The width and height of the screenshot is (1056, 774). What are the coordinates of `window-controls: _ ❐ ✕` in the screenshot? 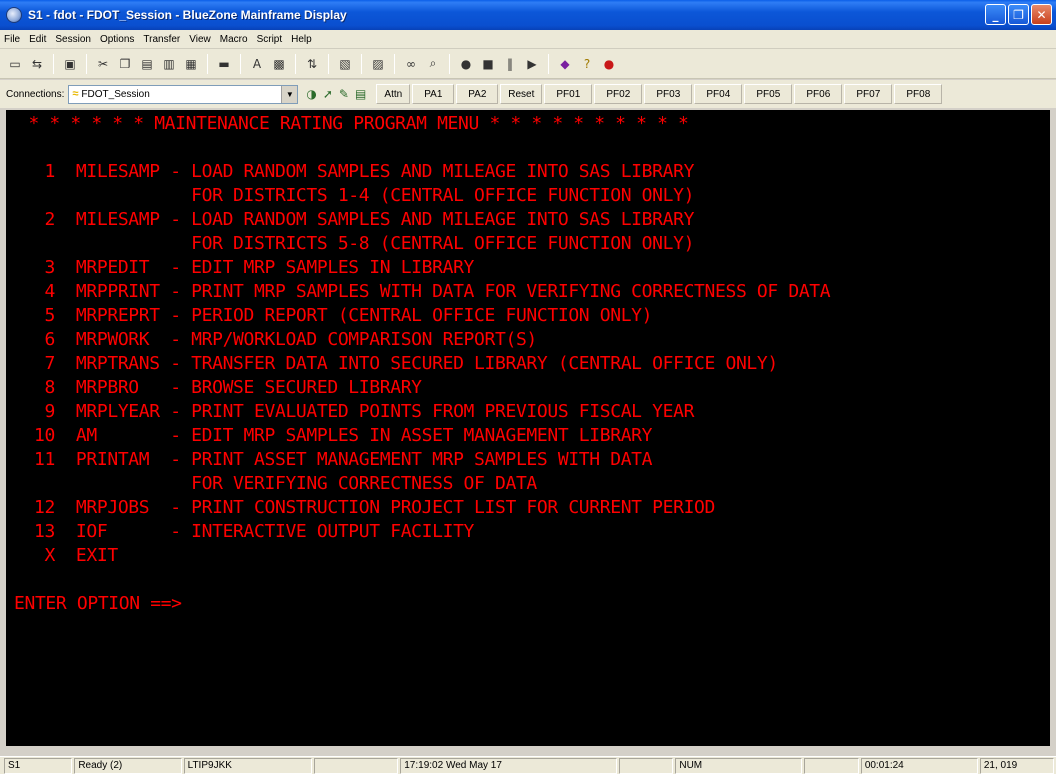 It's located at (1018, 14).